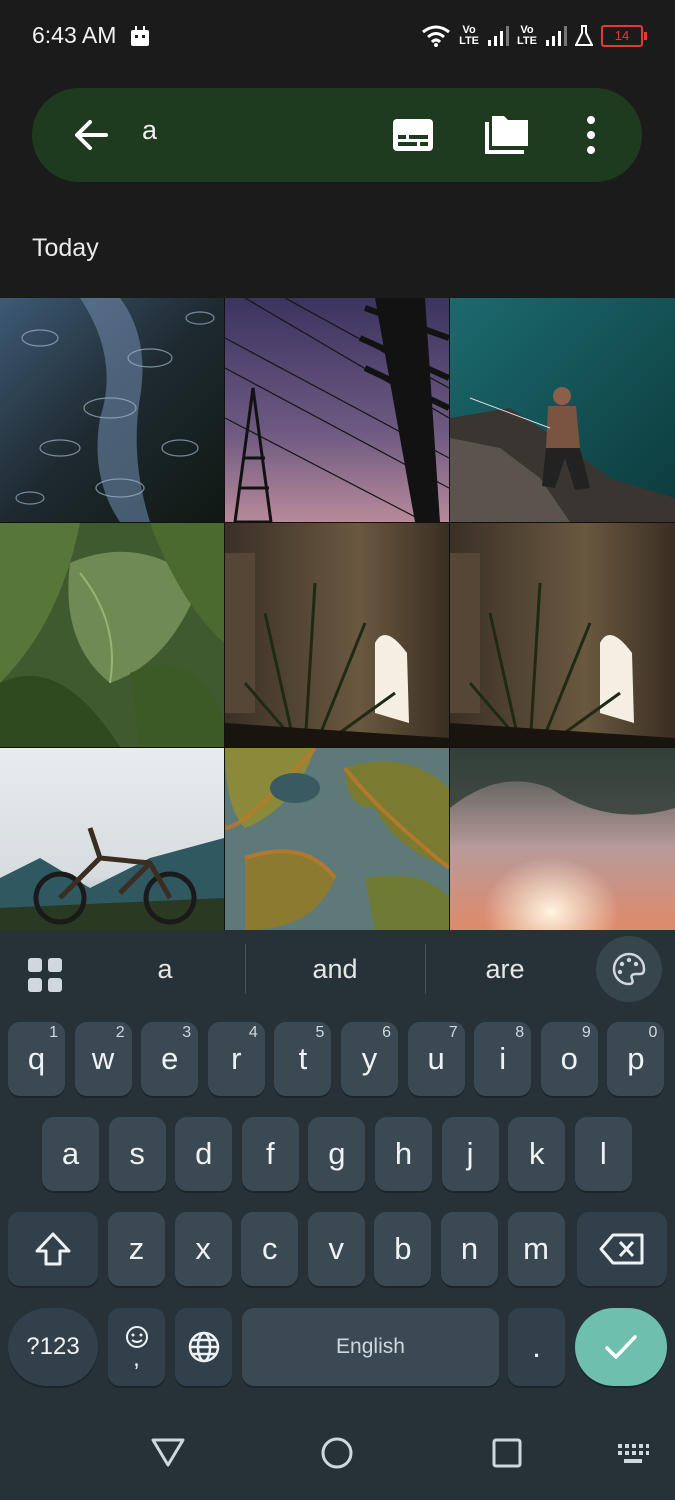  I want to click on key-label: d, so click(204, 1153).